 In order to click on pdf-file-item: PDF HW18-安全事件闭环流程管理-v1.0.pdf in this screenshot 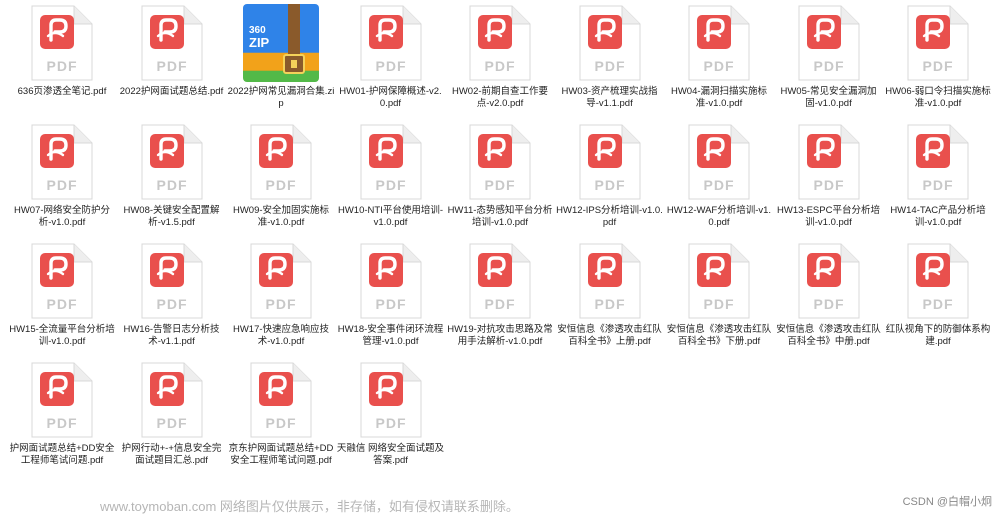, I will do `click(391, 300)`.